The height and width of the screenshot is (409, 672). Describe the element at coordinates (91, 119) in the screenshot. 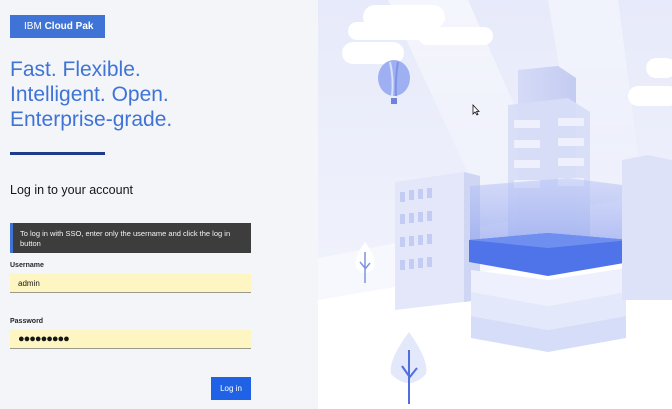

I see `tagline-line-3: Enterprise-grade.` at that location.